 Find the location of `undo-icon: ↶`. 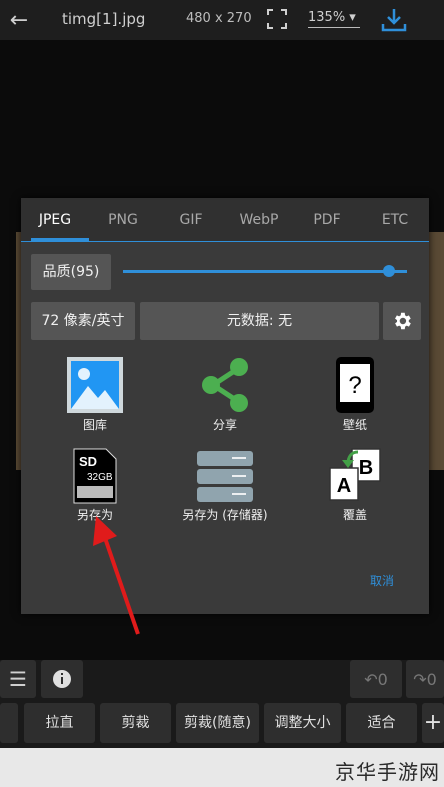

undo-icon: ↶ is located at coordinates (371, 679).